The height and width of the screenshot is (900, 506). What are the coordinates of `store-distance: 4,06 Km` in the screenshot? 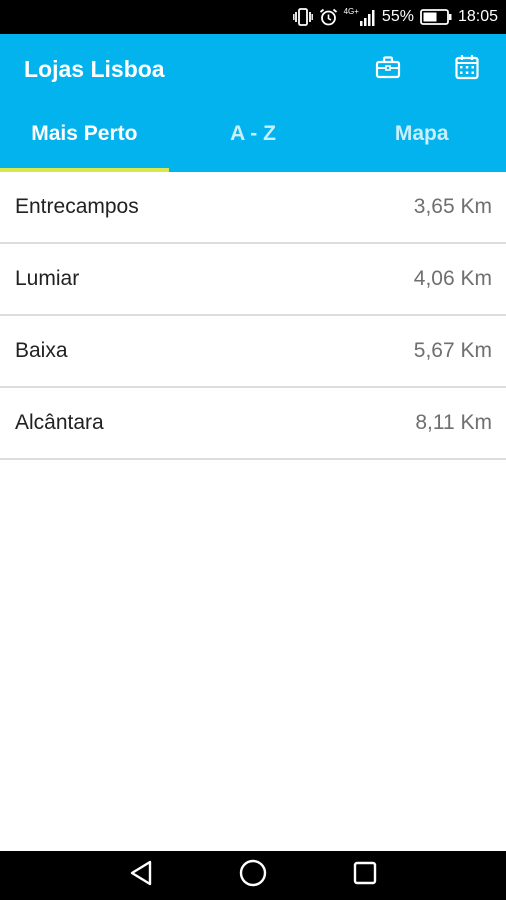 It's located at (452, 278).